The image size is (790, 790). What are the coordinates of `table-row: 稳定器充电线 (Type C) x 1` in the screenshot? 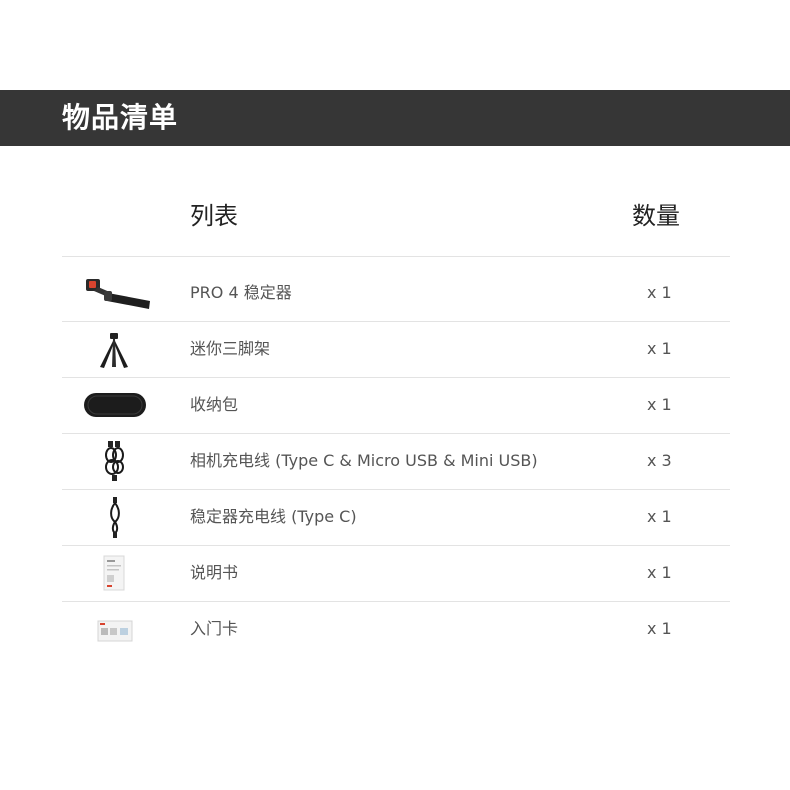 It's located at (396, 517).